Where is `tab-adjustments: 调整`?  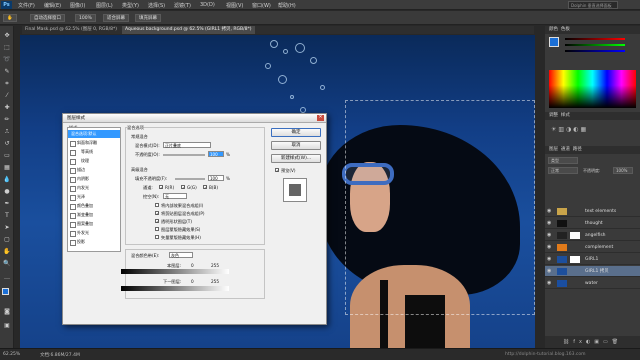 tab-adjustments: 调整 is located at coordinates (553, 115).